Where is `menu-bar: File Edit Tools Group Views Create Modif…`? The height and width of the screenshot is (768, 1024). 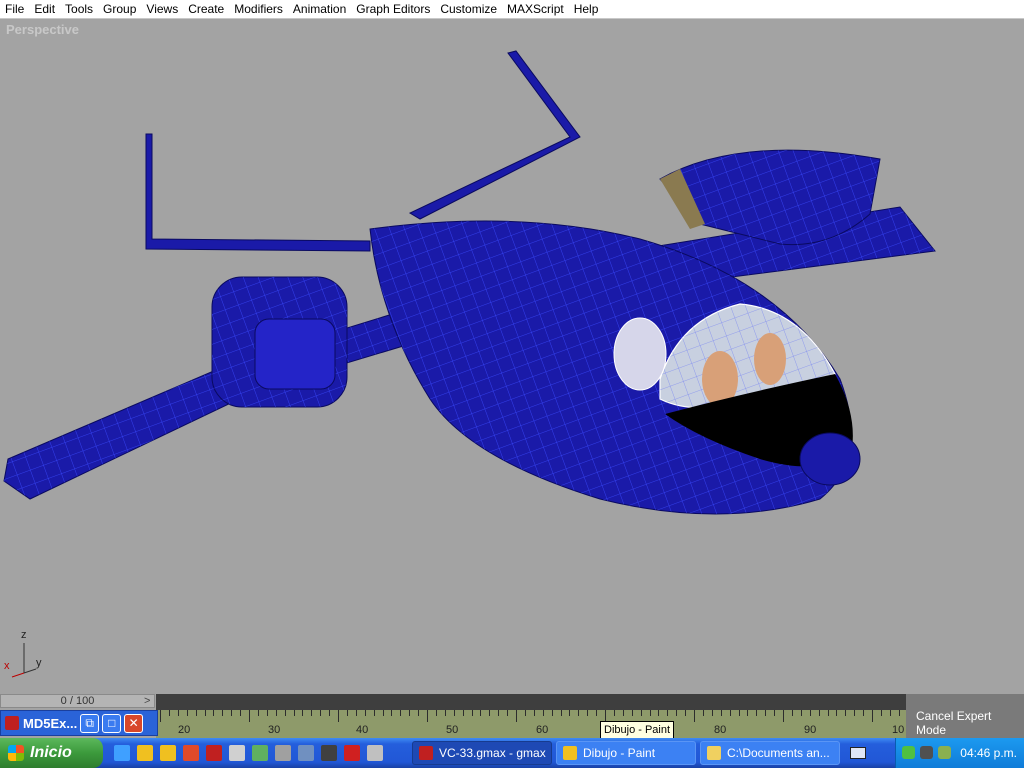 menu-bar: File Edit Tools Group Views Create Modif… is located at coordinates (512, 9).